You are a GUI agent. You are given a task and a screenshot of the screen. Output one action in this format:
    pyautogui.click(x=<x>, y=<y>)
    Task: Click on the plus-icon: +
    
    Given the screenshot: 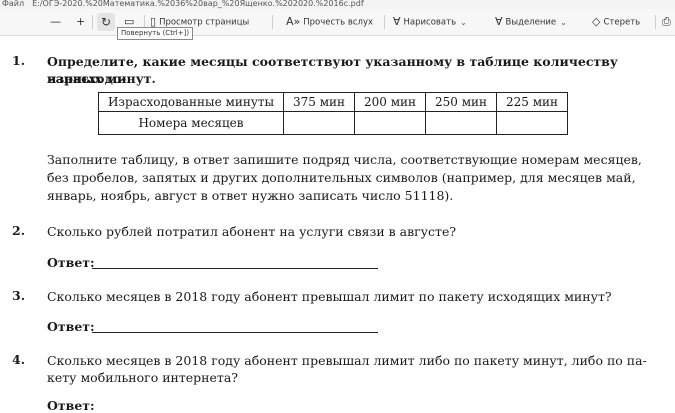 What is the action you would take?
    pyautogui.click(x=81, y=21)
    